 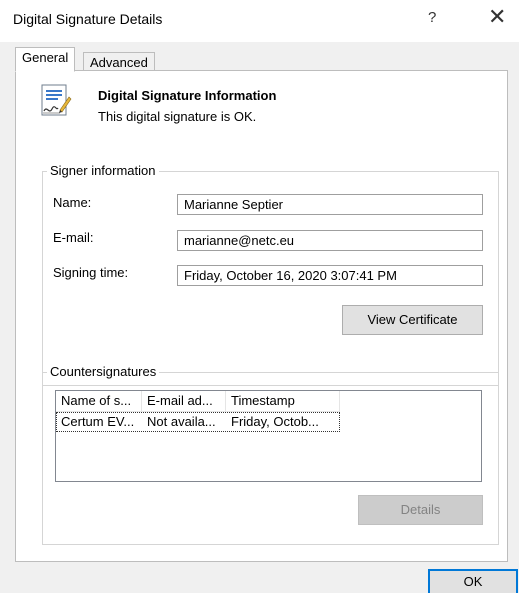 I want to click on list-header: Name of s... E-mail ad... Timestamp, so click(x=198, y=401).